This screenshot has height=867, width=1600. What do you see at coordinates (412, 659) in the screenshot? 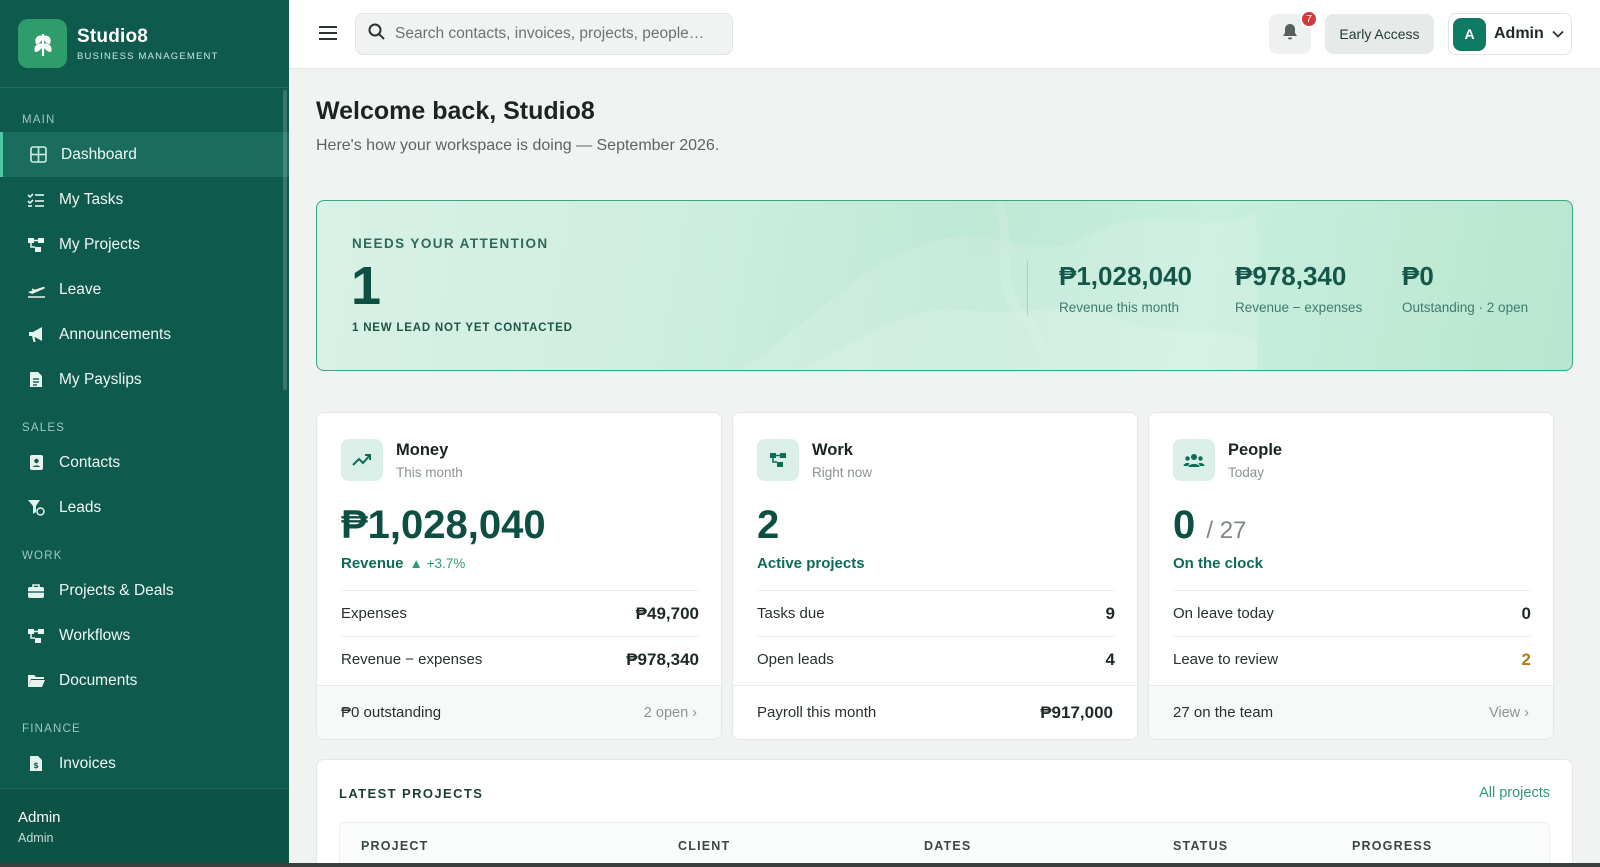
I see `row-label: Revenue − expenses` at bounding box center [412, 659].